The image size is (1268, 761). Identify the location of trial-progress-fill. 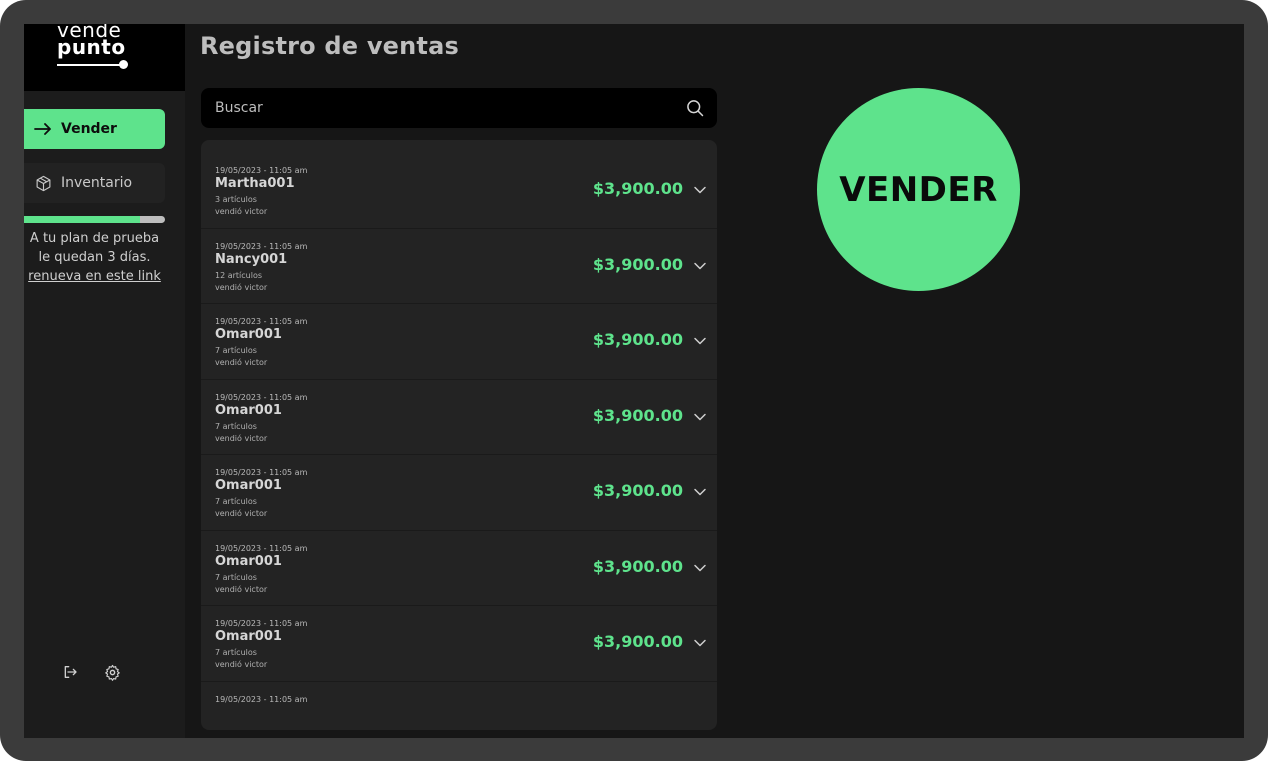
(82, 219).